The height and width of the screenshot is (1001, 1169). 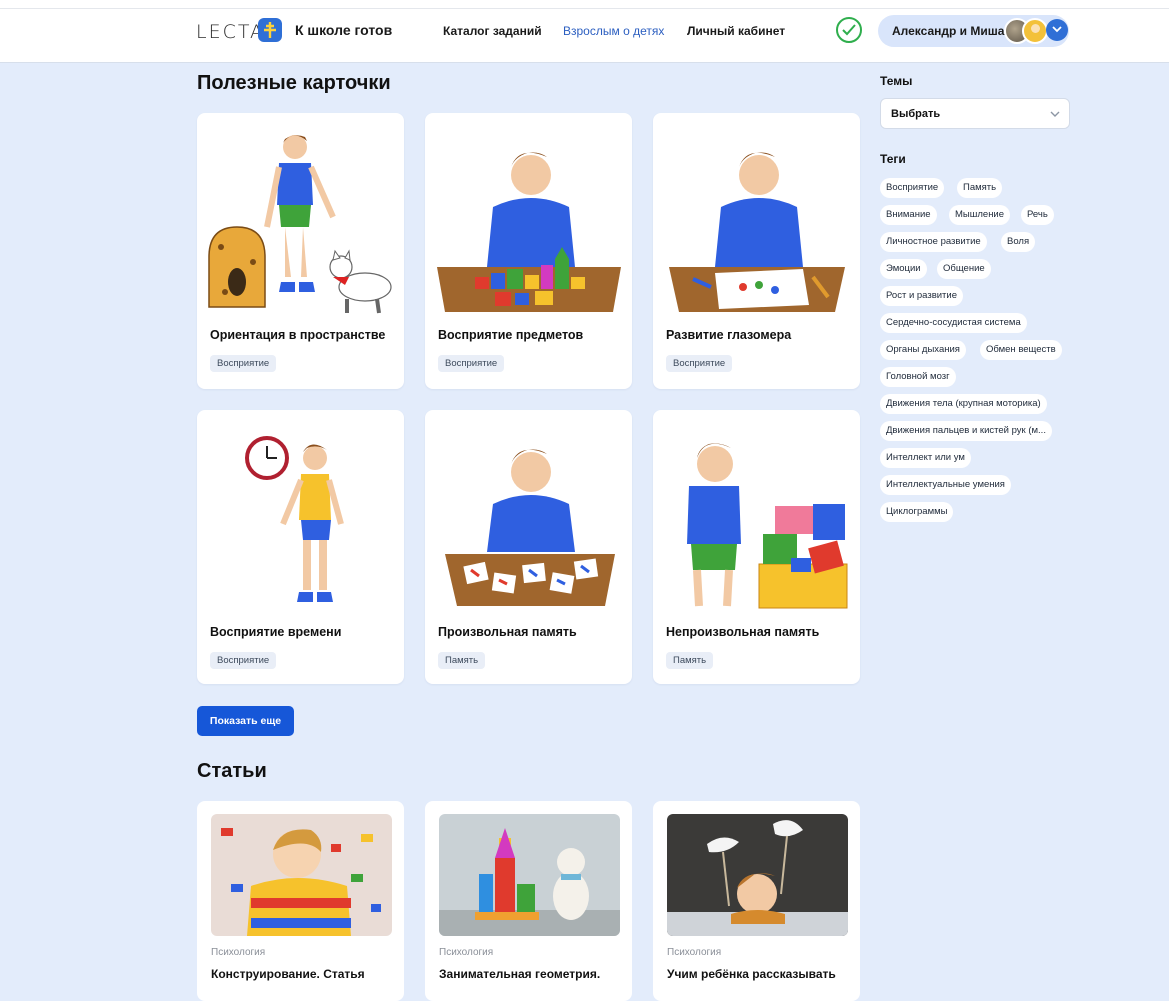 I want to click on tag-chip: Эмоции, so click(x=903, y=269).